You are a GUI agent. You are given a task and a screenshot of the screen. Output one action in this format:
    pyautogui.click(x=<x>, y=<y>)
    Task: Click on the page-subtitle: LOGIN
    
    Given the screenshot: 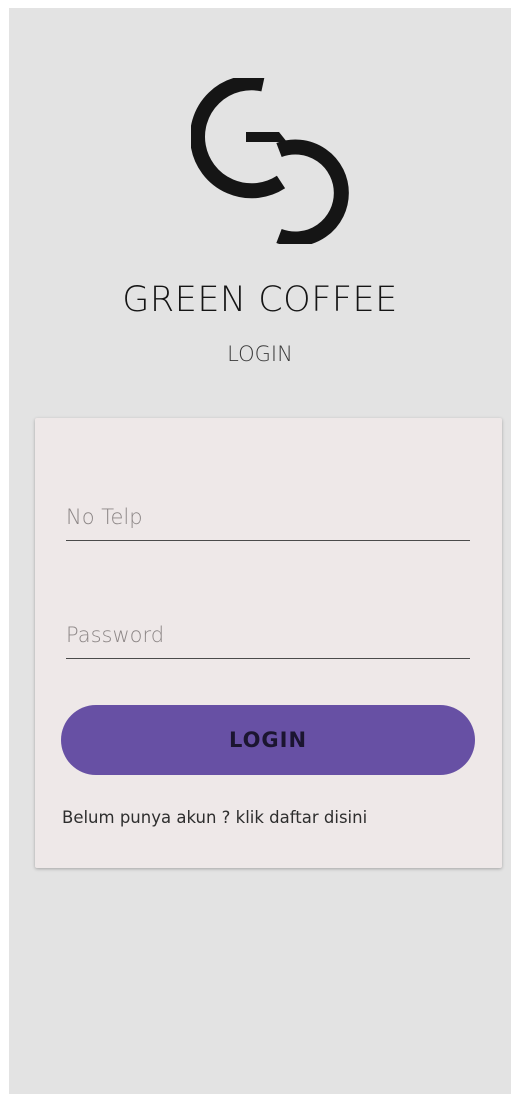 What is the action you would take?
    pyautogui.click(x=260, y=354)
    